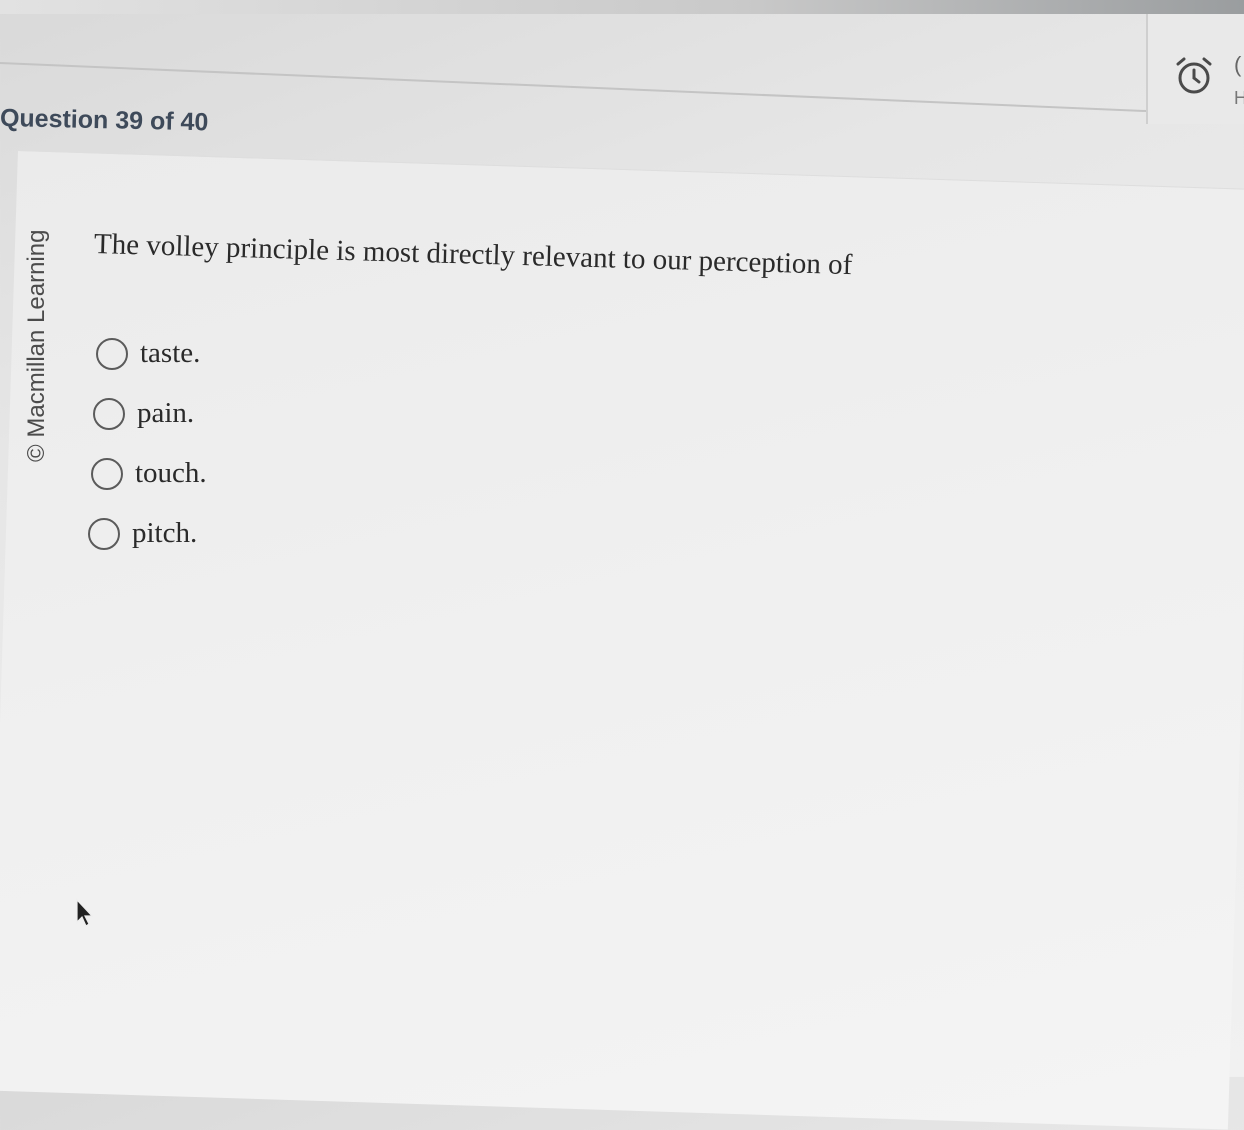  I want to click on answer-option-pitch: pitch., so click(142, 533).